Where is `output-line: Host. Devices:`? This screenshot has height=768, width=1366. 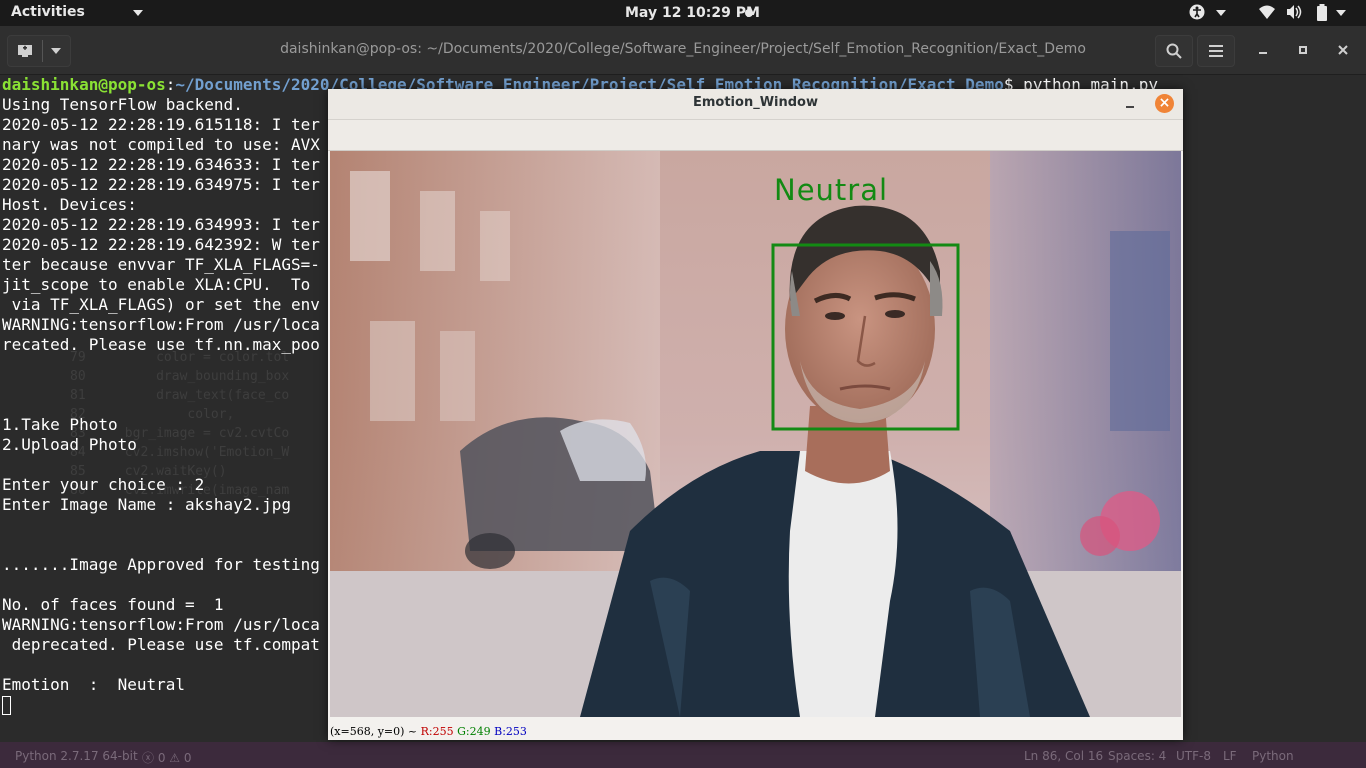 output-line: Host. Devices: is located at coordinates (69, 204).